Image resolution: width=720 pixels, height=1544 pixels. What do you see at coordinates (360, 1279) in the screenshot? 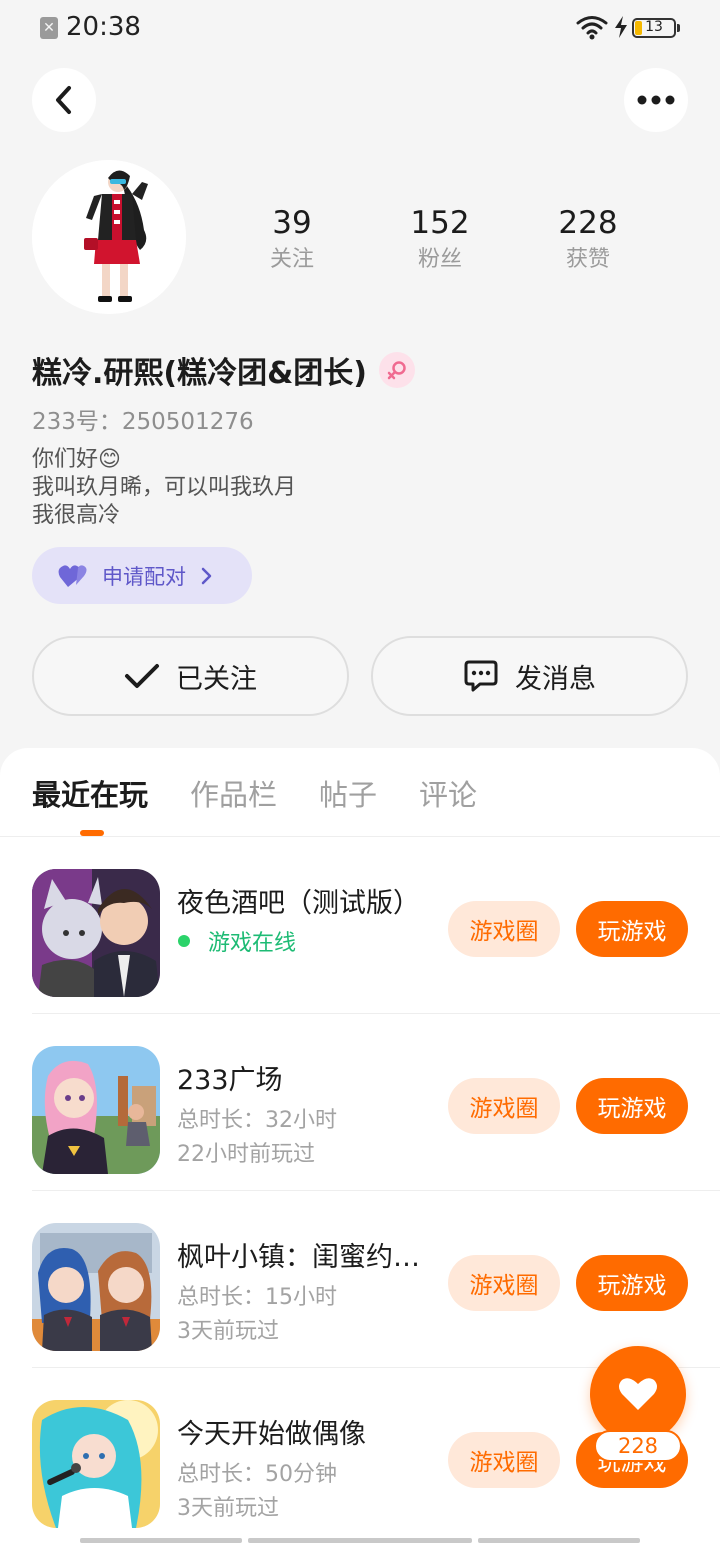
I see `game-row: 枫叶小镇：闺蜜约… 总时长：15小时 3天前玩过 游戏圈 玩游戏` at bounding box center [360, 1279].